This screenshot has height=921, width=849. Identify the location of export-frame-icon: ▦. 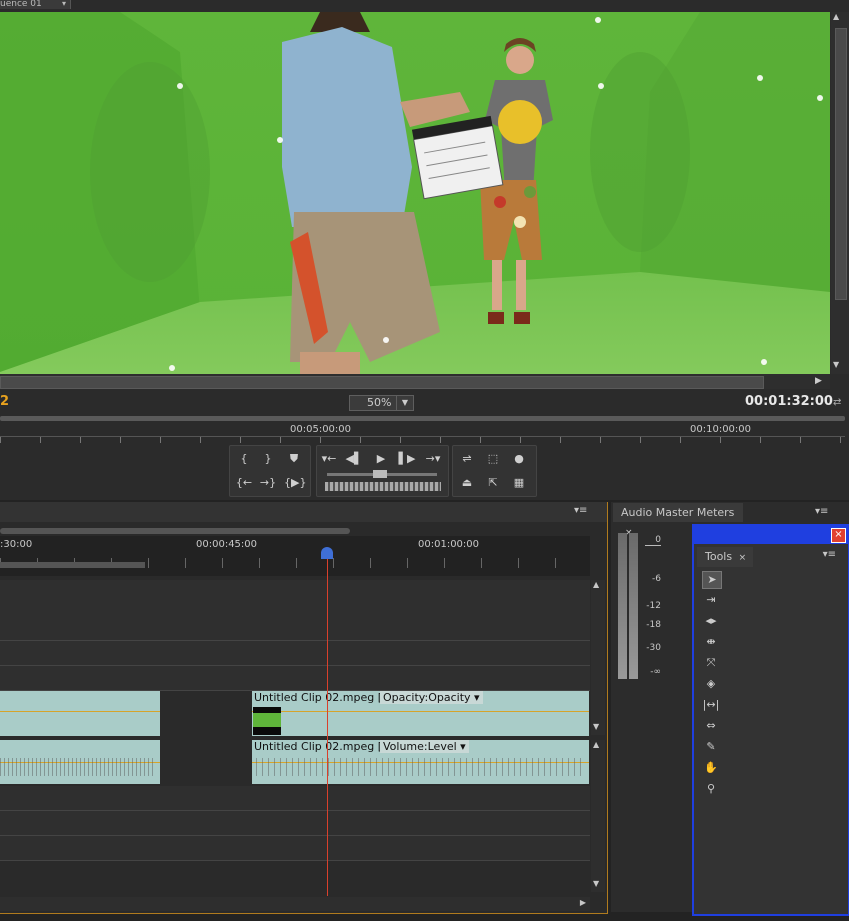
(519, 483).